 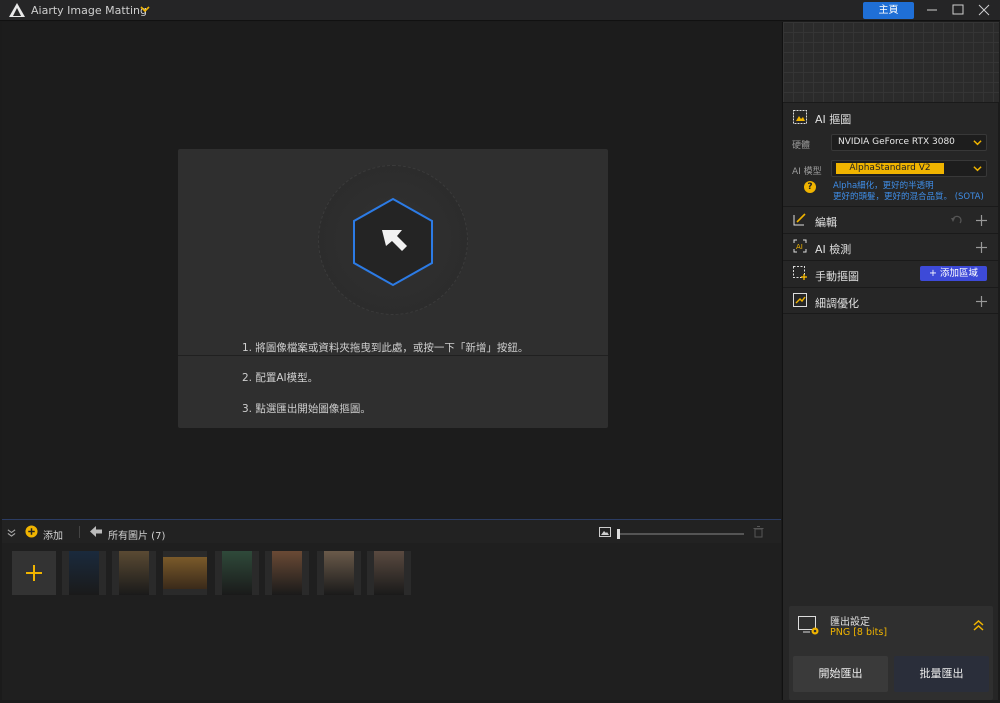 What do you see at coordinates (891, 273) in the screenshot?
I see `manual-matting-section: 手動摳圖 + 添加區域` at bounding box center [891, 273].